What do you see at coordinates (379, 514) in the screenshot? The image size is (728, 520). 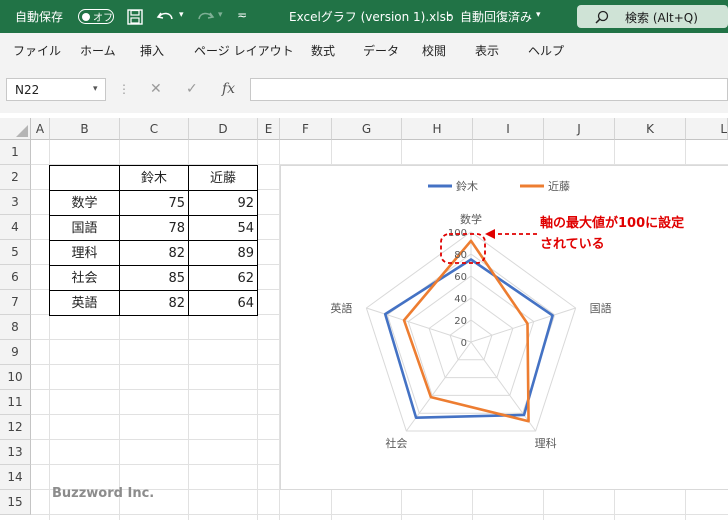 I see `gridline` at bounding box center [379, 514].